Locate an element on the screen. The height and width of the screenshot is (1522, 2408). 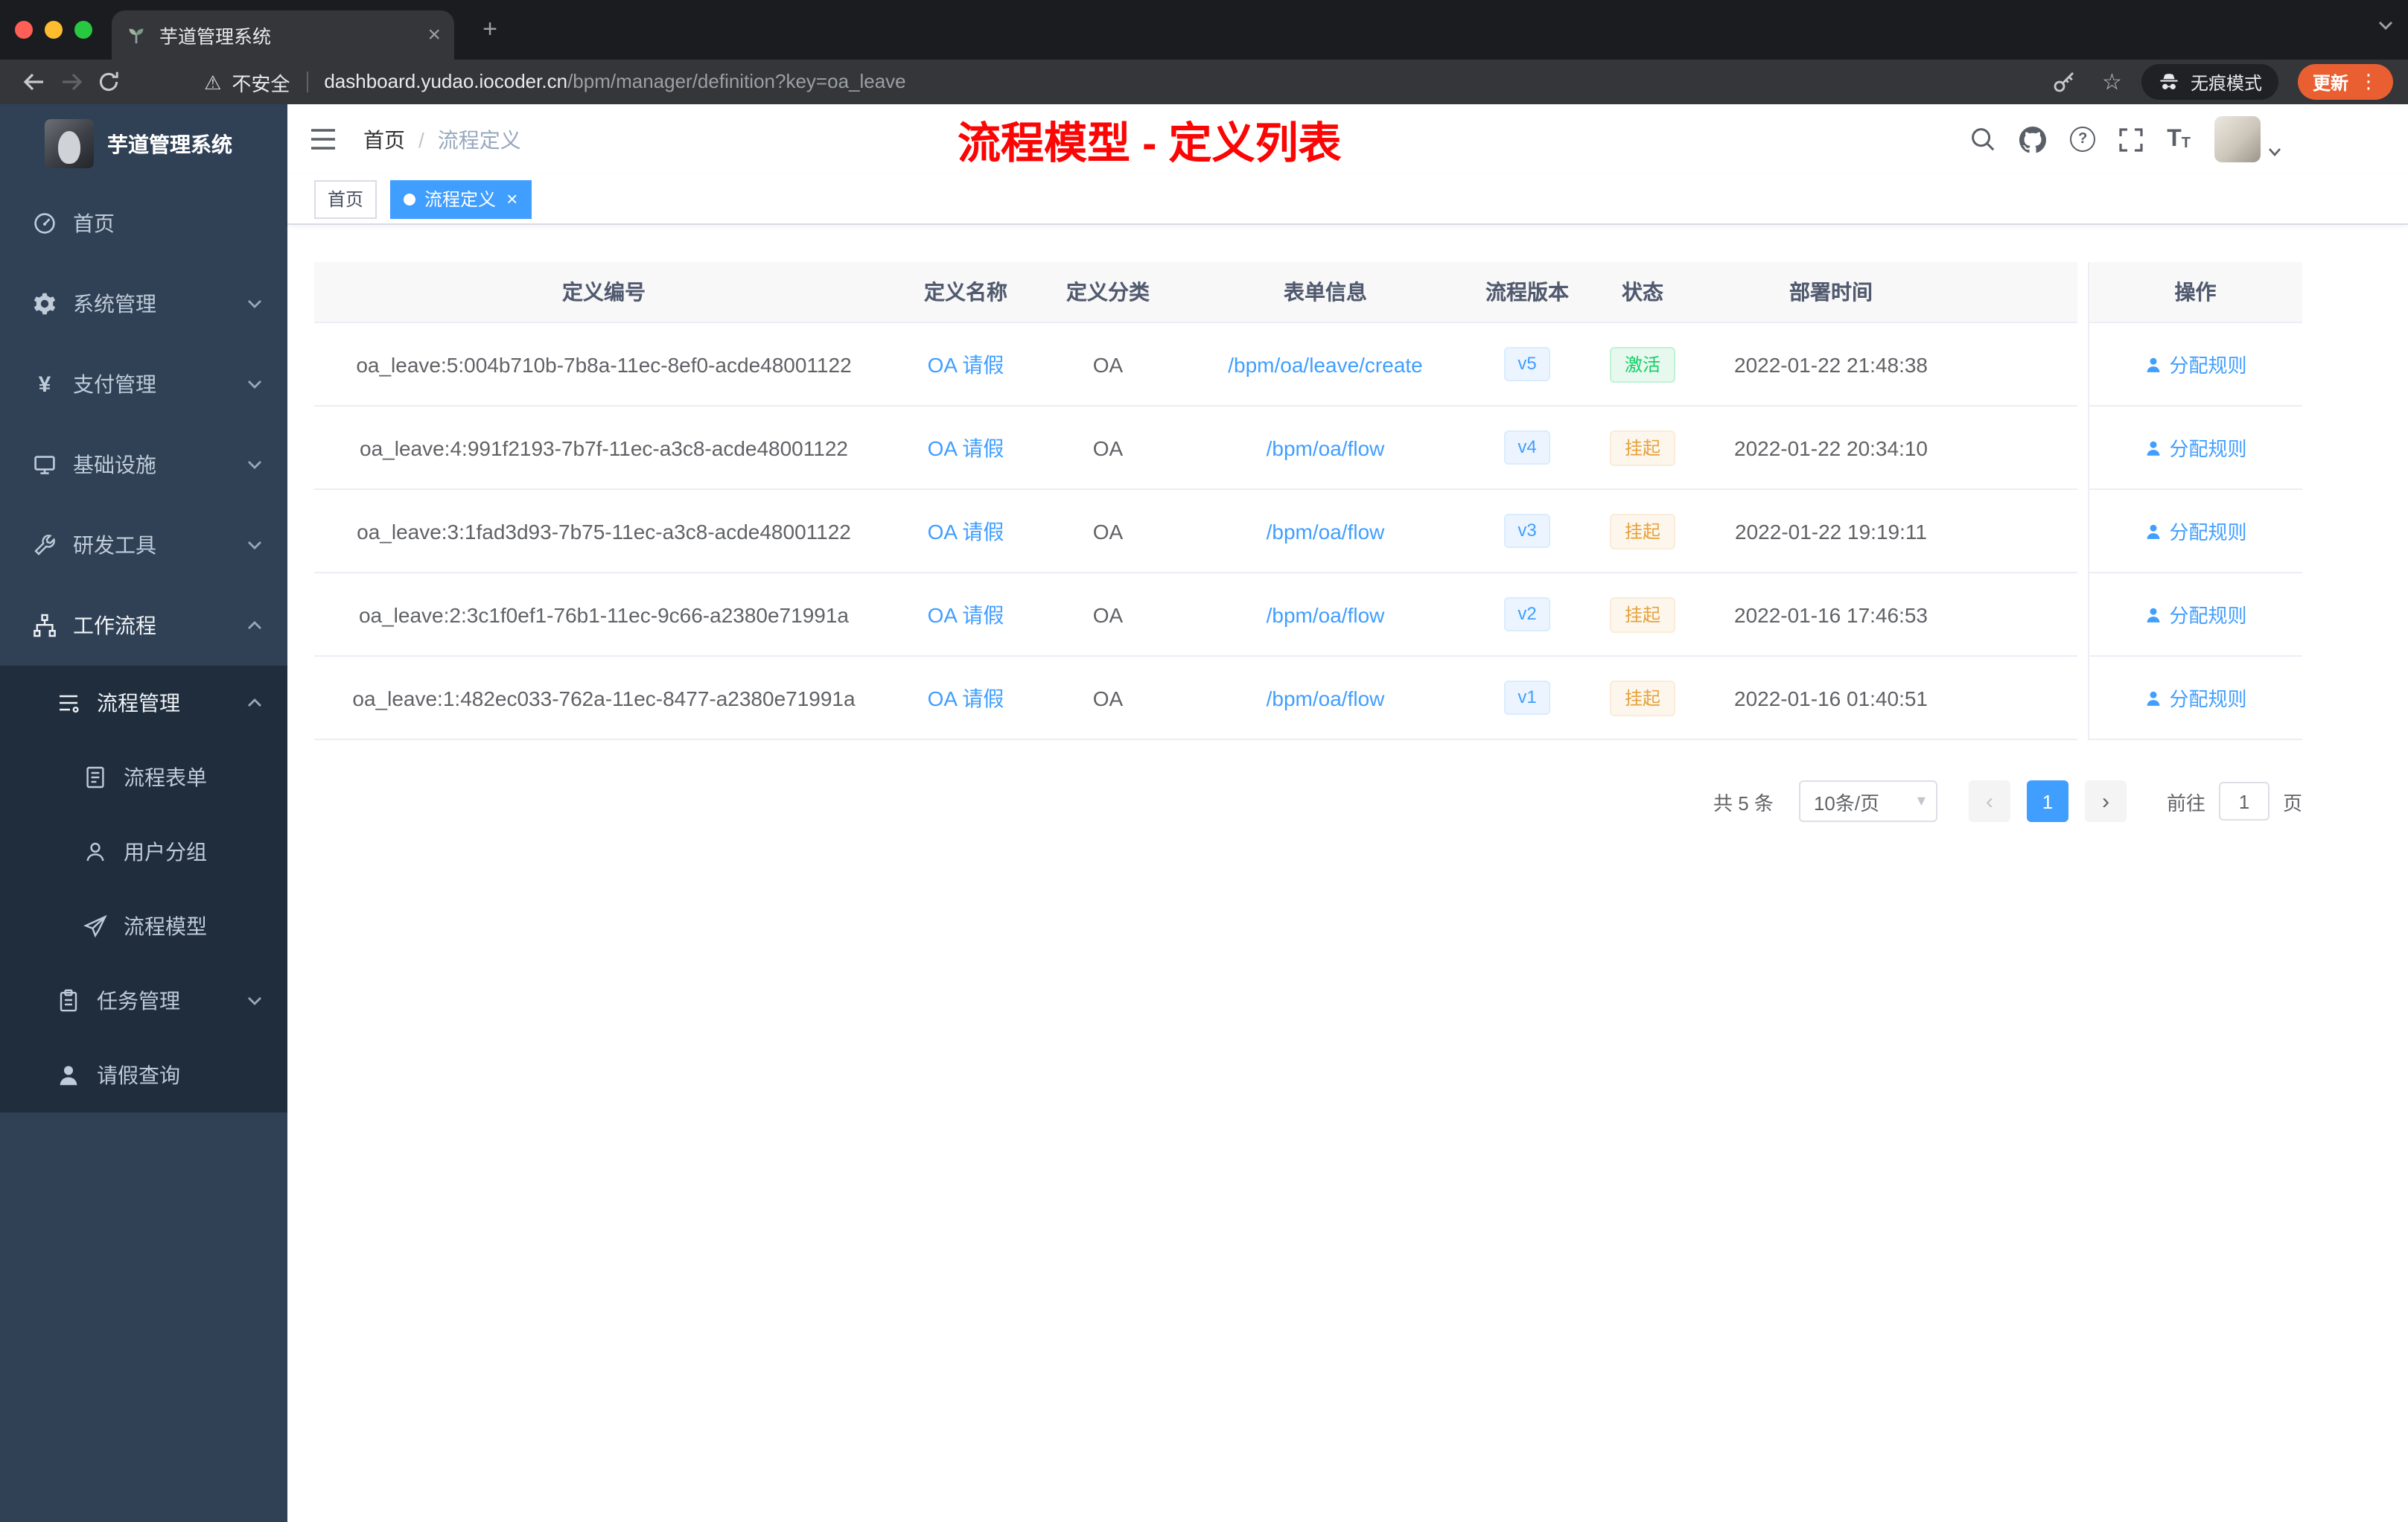
user-menu is located at coordinates (2247, 139).